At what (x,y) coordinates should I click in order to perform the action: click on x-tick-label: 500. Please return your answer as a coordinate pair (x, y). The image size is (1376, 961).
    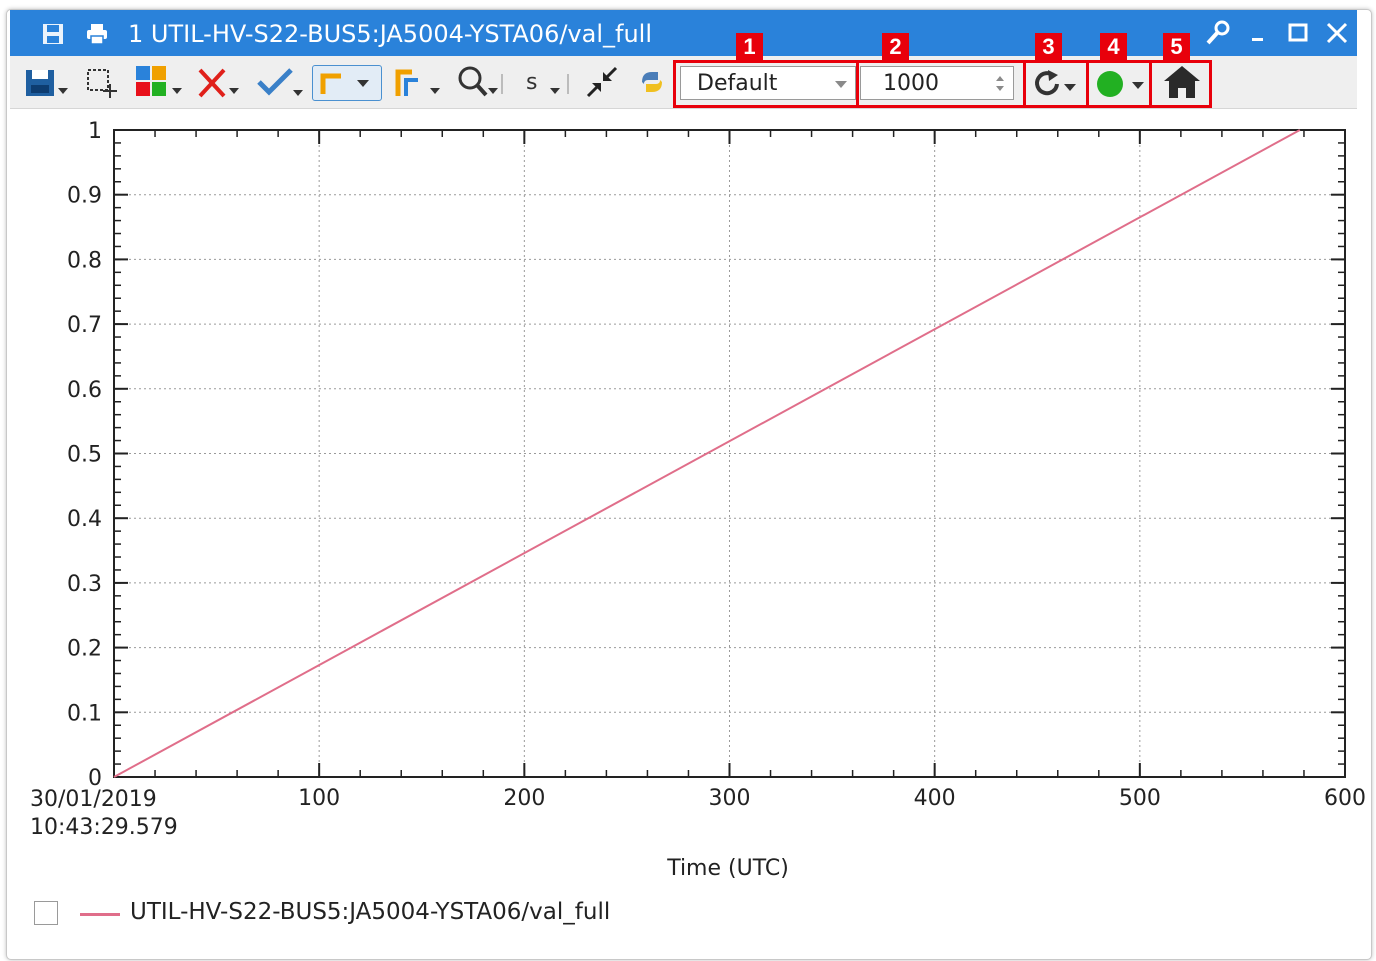
    Looking at the image, I should click on (1140, 798).